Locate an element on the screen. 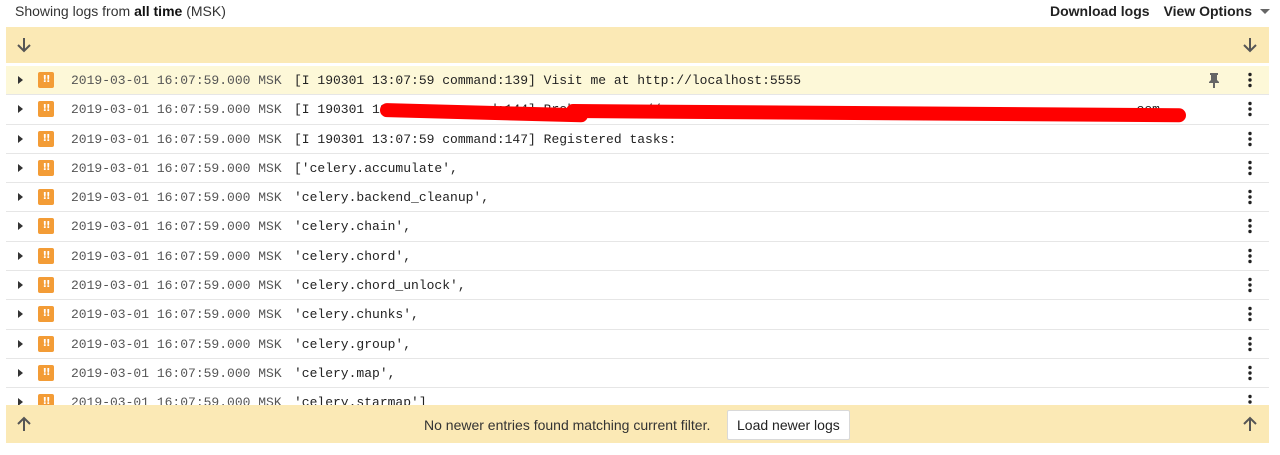 The image size is (1280, 455). log-message: ['celery.accumulate', is located at coordinates (376, 168).